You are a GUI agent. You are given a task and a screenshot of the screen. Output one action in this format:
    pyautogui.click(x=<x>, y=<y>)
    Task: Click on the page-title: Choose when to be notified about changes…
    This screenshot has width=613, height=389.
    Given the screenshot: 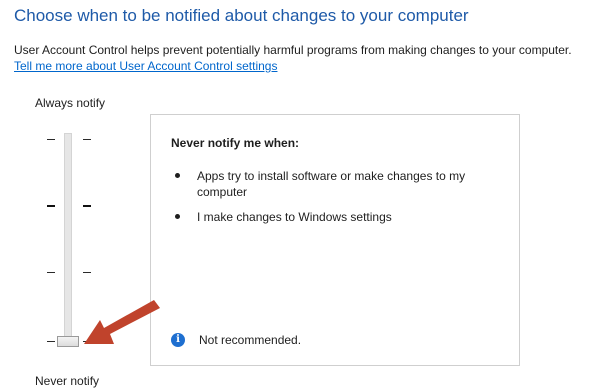 What is the action you would take?
    pyautogui.click(x=241, y=15)
    